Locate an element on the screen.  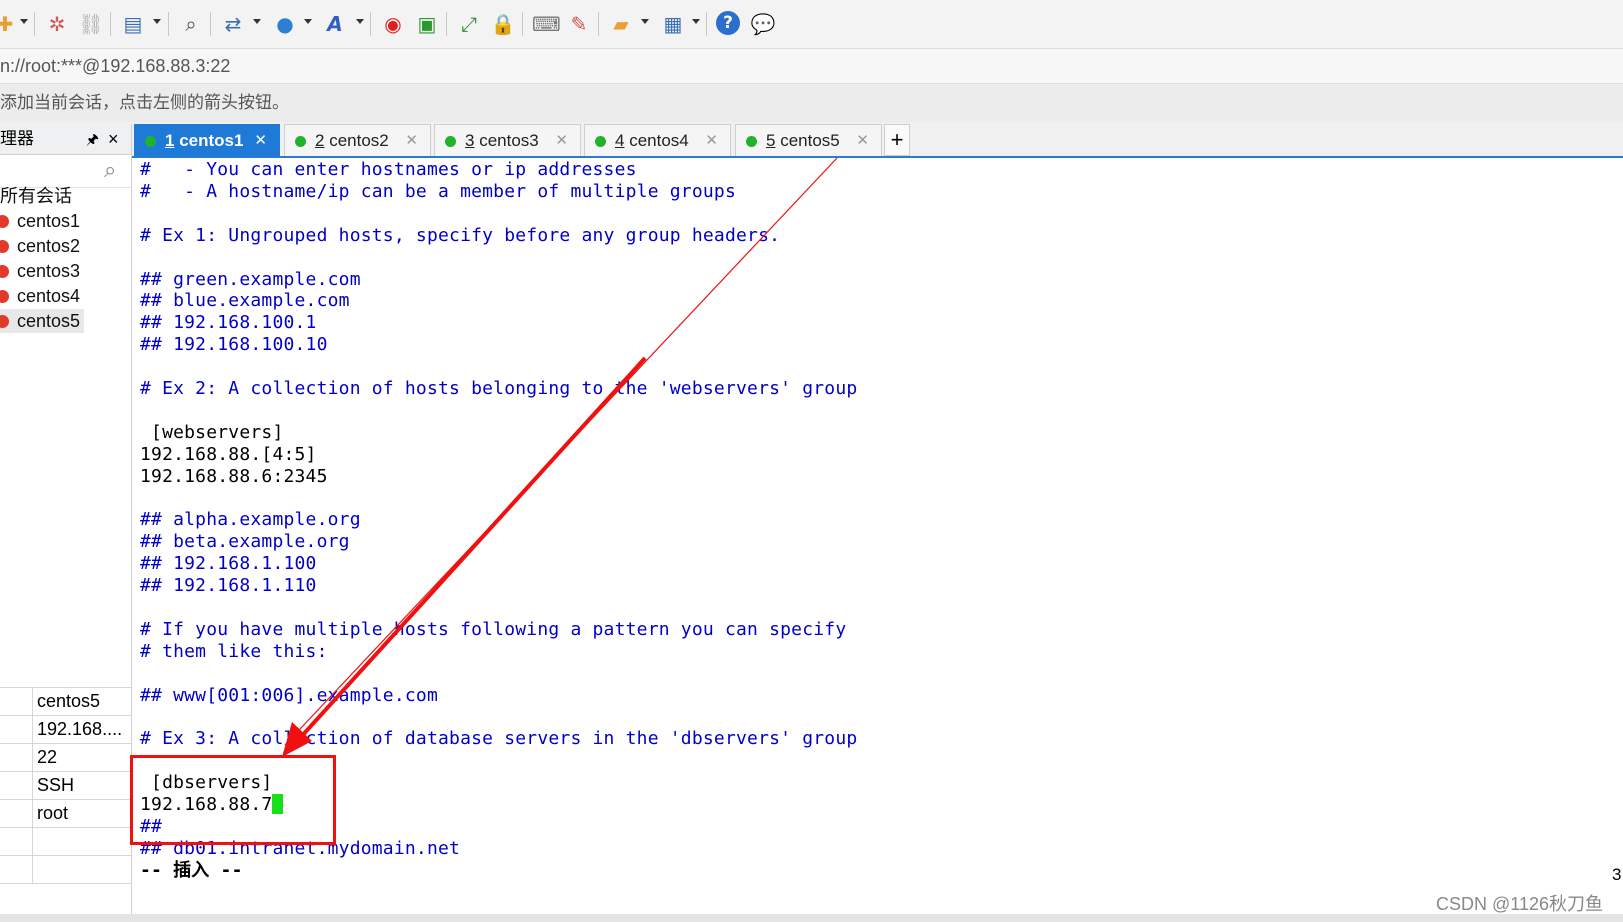
terminal-line-text: ## 192.168.1.100 is located at coordinates (228, 564).